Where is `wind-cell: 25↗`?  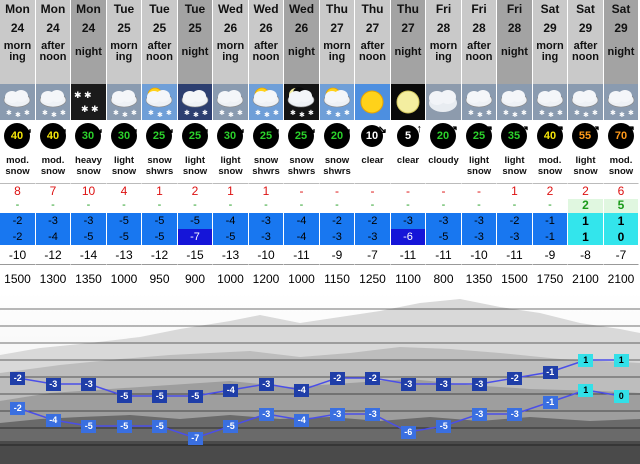
wind-cell: 25↗ is located at coordinates (479, 135).